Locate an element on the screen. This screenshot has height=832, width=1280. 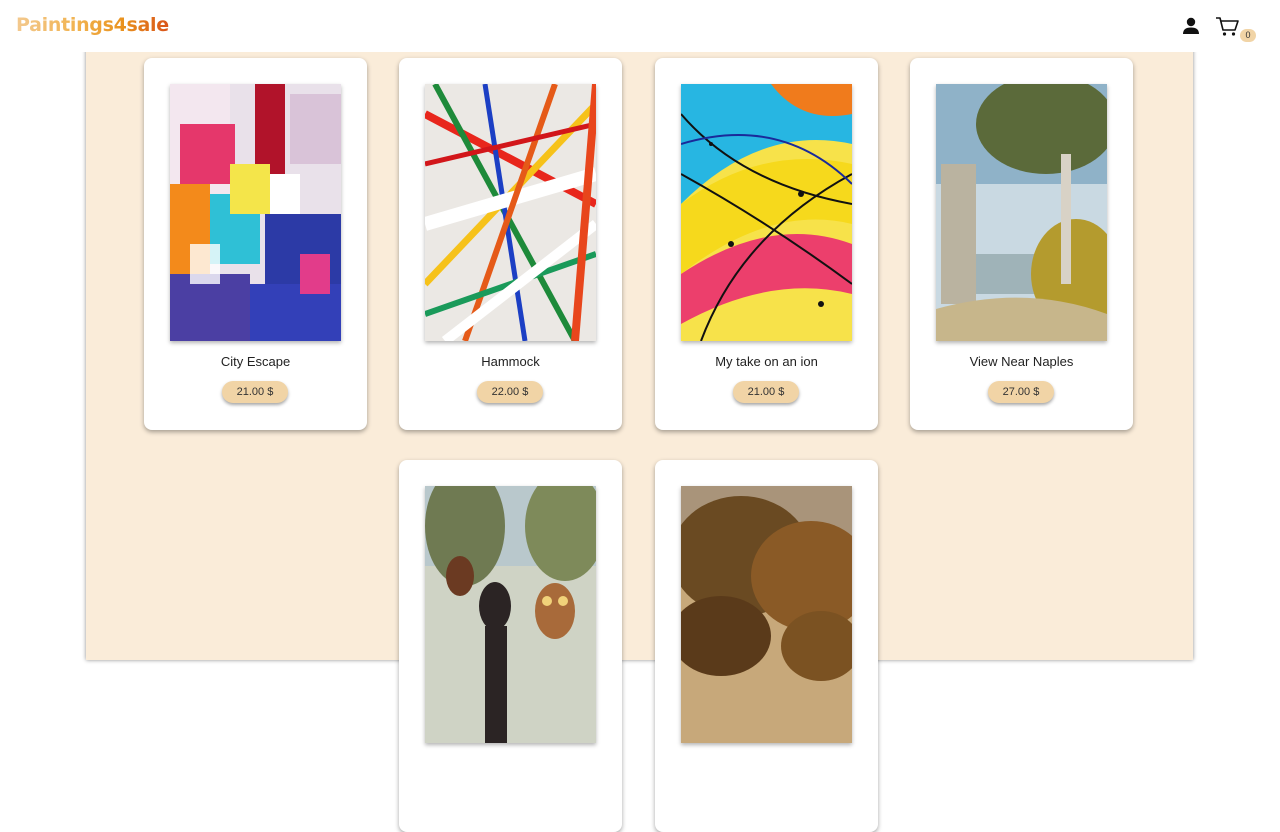
product-card-landscape-painting is located at coordinates (766, 646).